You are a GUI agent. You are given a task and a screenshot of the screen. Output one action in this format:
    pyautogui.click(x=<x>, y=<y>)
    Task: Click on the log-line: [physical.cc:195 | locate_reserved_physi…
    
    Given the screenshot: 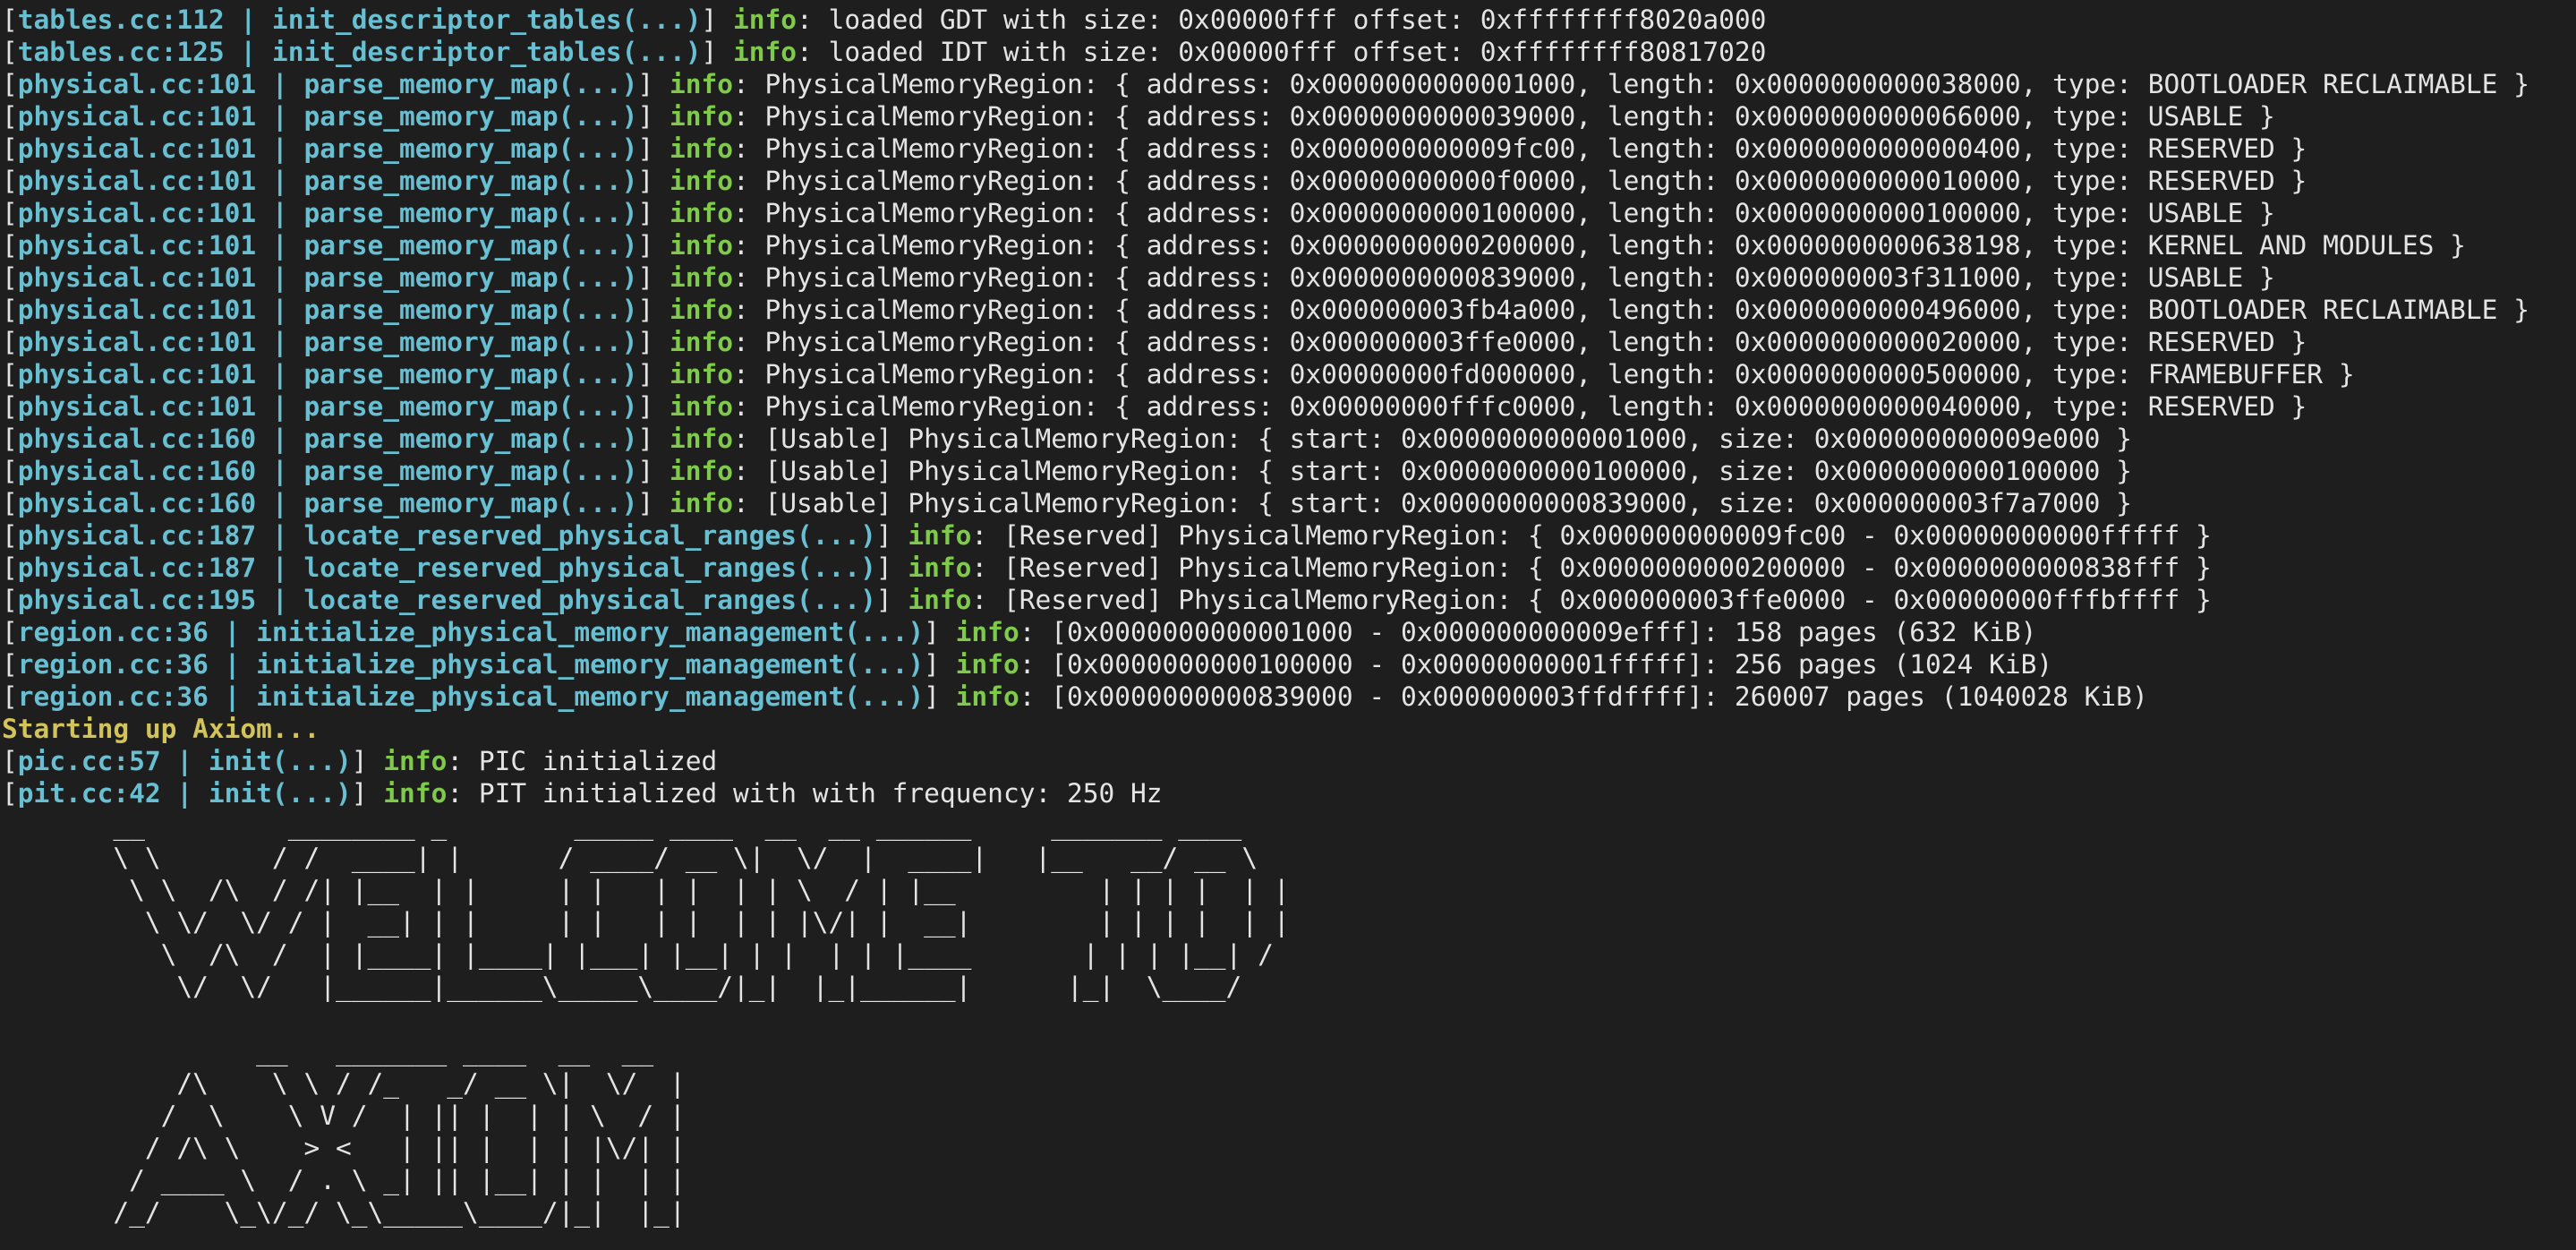 What is the action you would take?
    pyautogui.click(x=1265, y=600)
    